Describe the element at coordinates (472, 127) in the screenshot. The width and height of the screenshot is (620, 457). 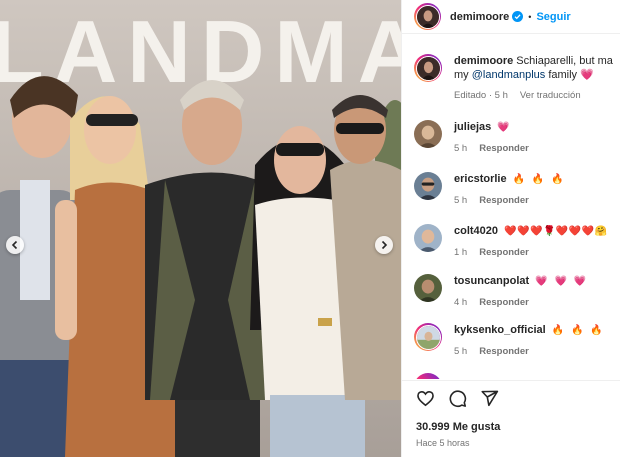
I see `comment-username: juliejas` at that location.